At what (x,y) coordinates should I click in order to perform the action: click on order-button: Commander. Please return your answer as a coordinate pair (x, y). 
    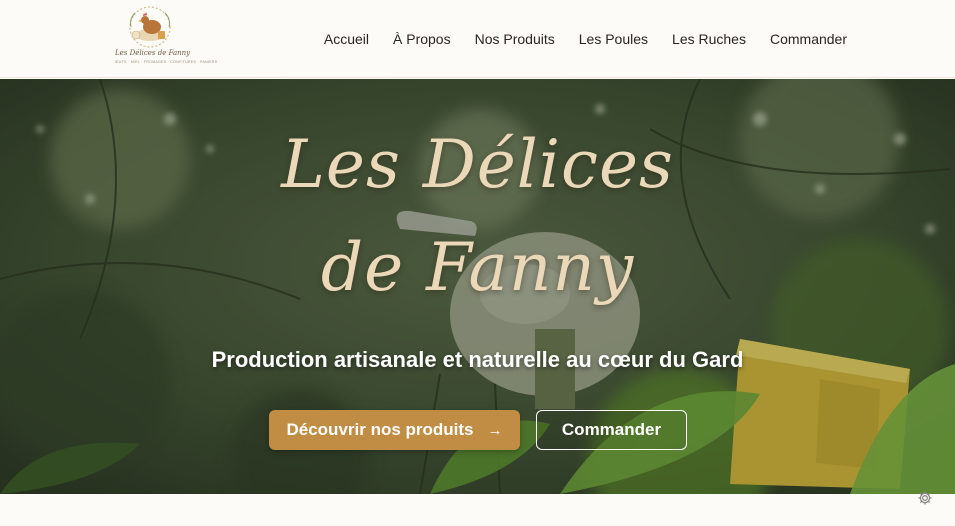
    Looking at the image, I should click on (611, 430).